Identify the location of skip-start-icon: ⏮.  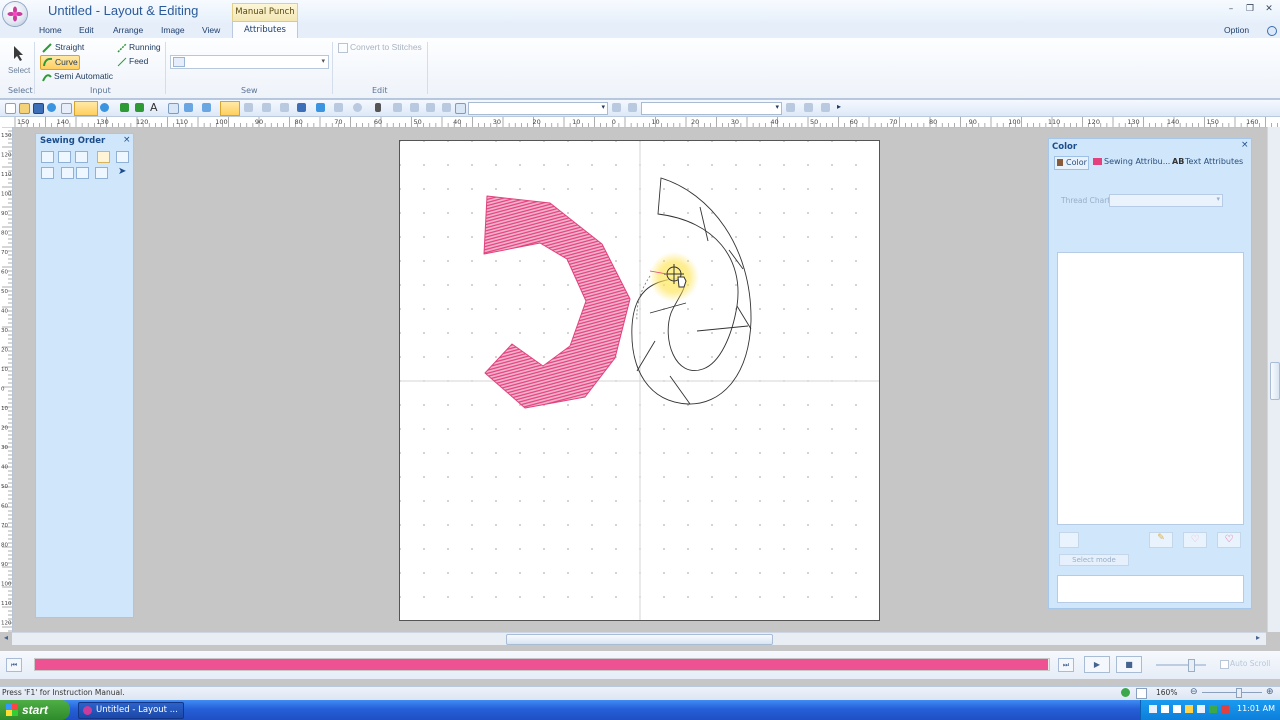
(14, 665).